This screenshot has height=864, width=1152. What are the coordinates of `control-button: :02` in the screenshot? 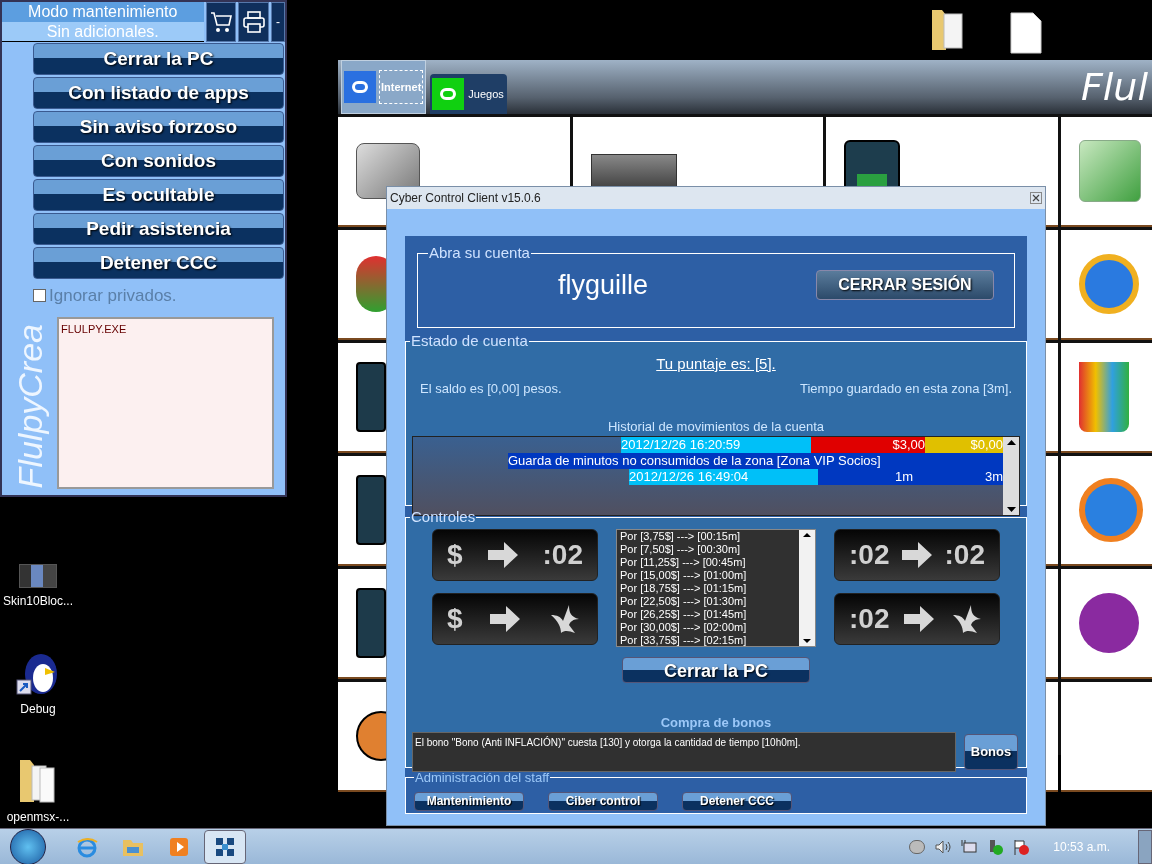 It's located at (917, 618).